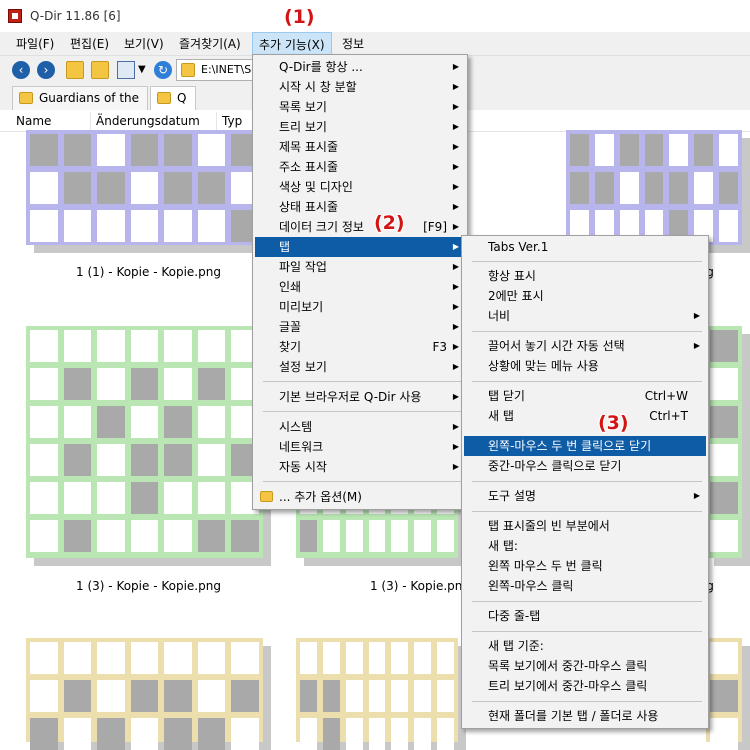 The image size is (750, 750). I want to click on back-icon: ‹, so click(21, 70).